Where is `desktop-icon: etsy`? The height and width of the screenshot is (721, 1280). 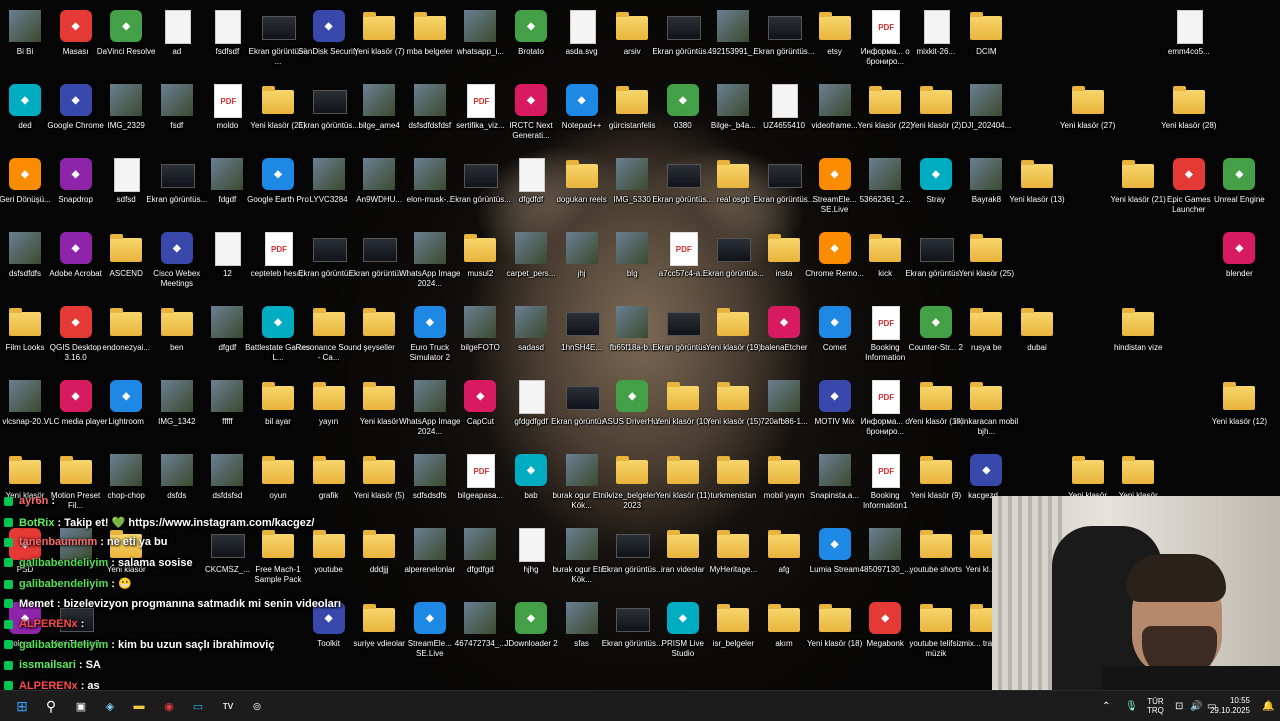 desktop-icon: etsy is located at coordinates (835, 42).